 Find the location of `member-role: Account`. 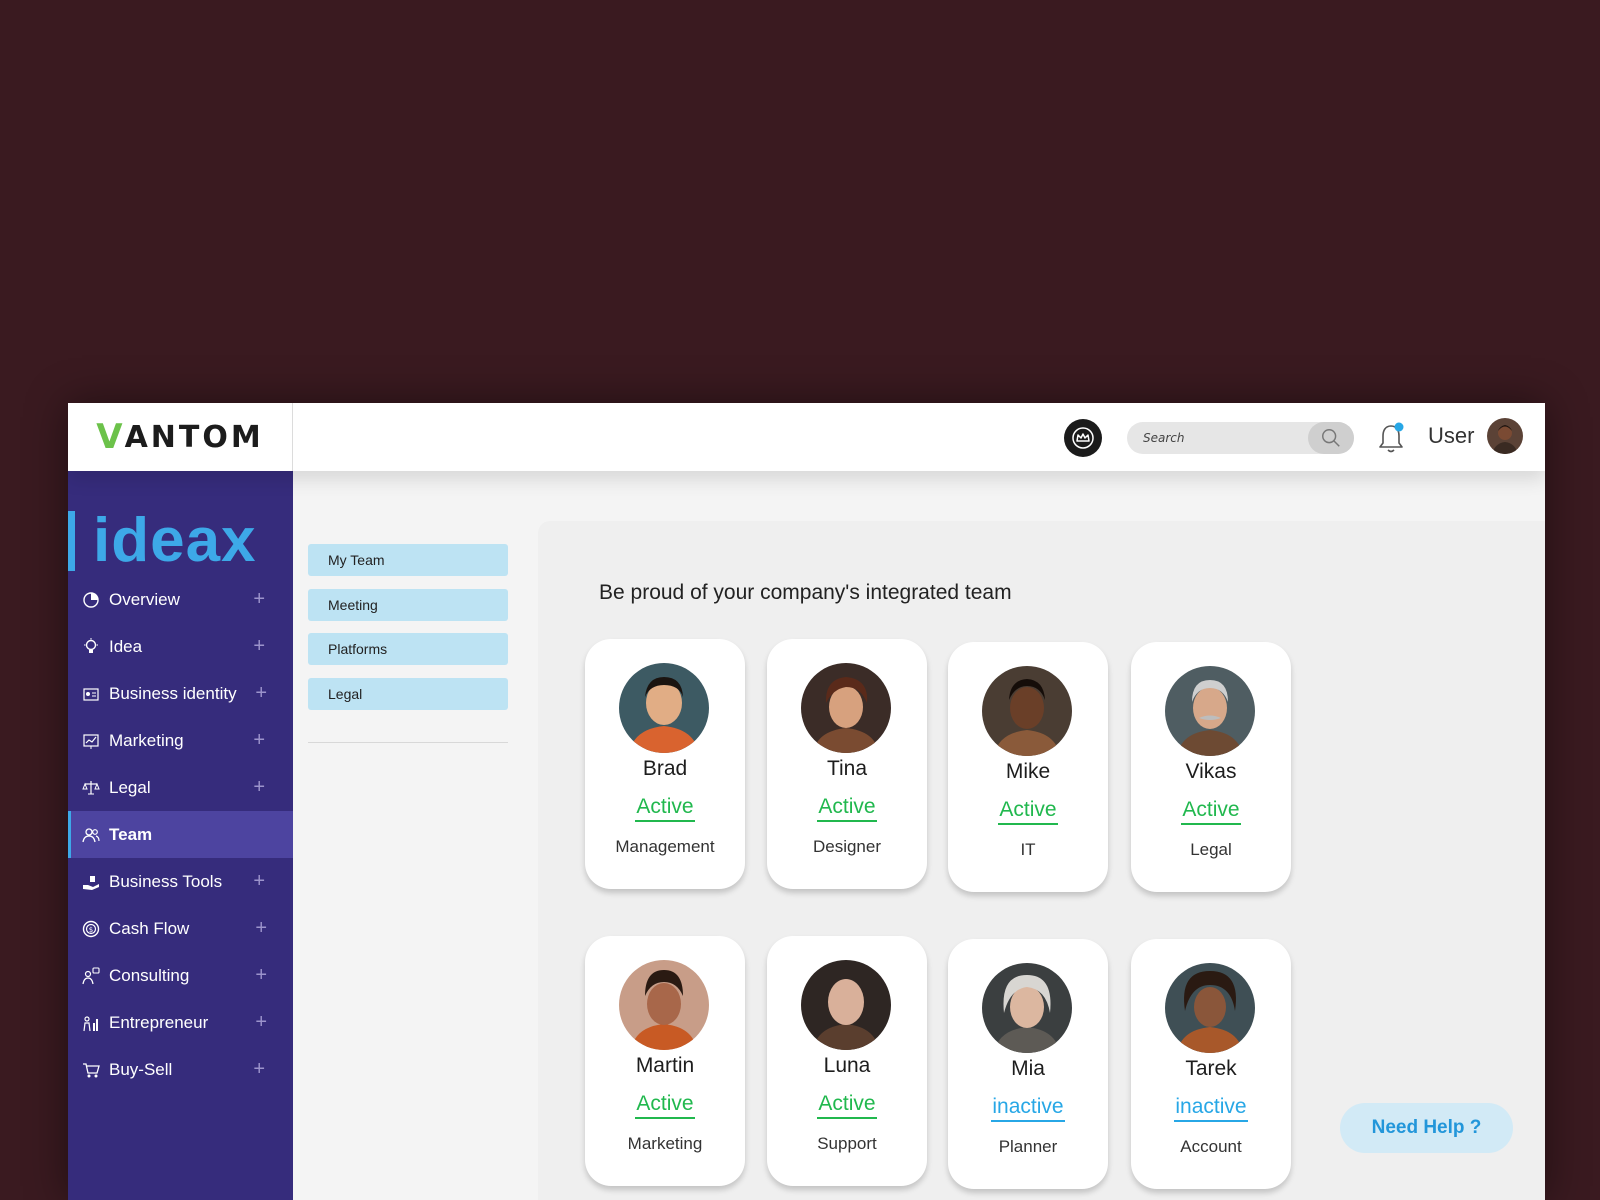

member-role: Account is located at coordinates (1211, 1146).